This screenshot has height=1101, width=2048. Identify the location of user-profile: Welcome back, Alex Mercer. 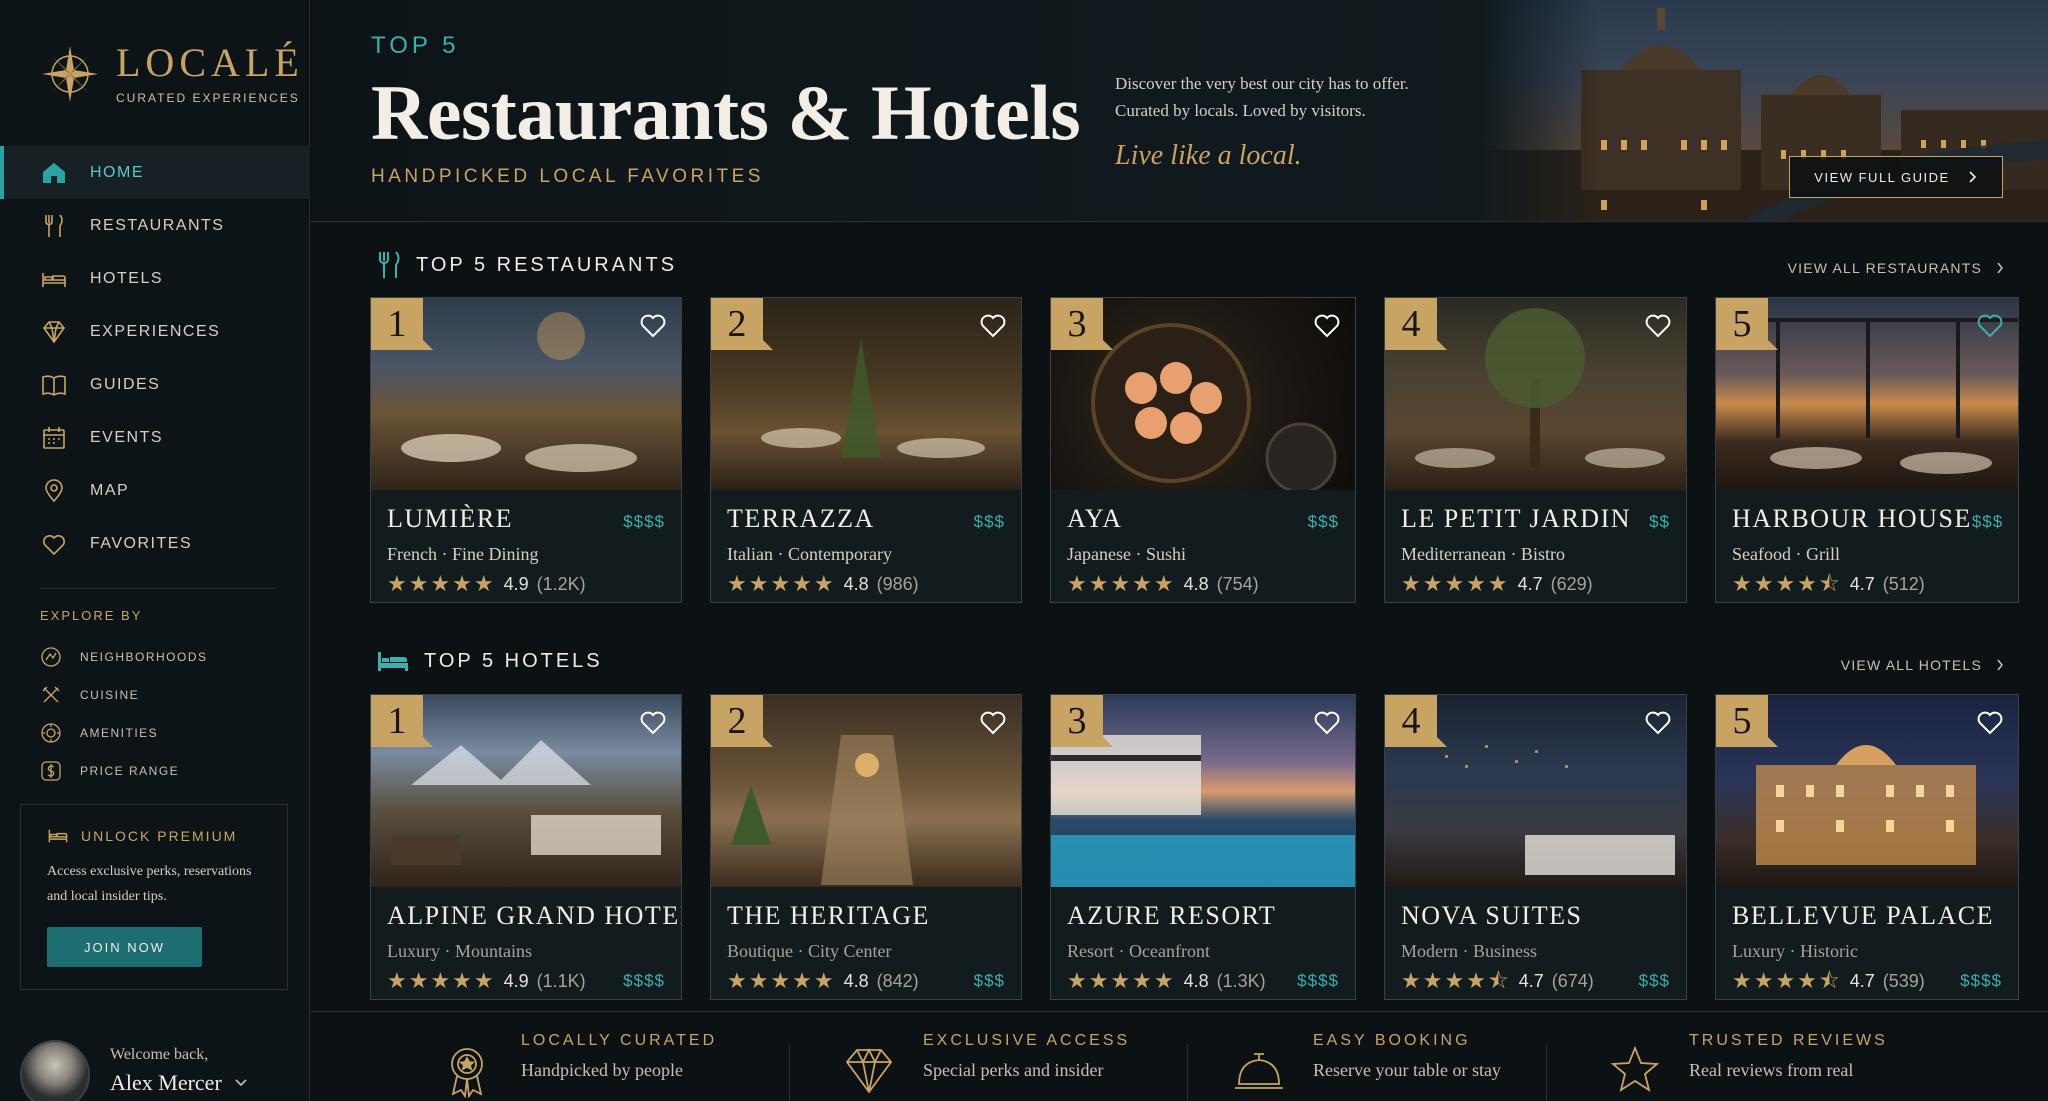
(134, 1070).